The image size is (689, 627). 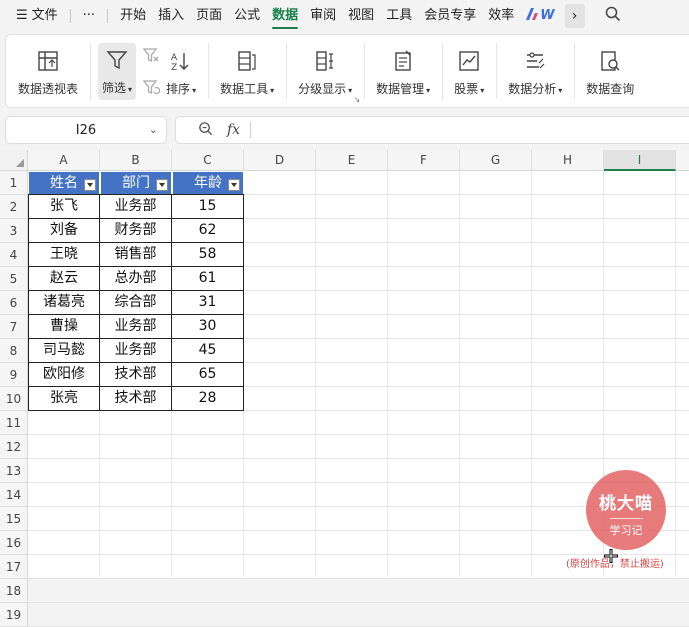 I want to click on column-header-g: G, so click(x=496, y=160).